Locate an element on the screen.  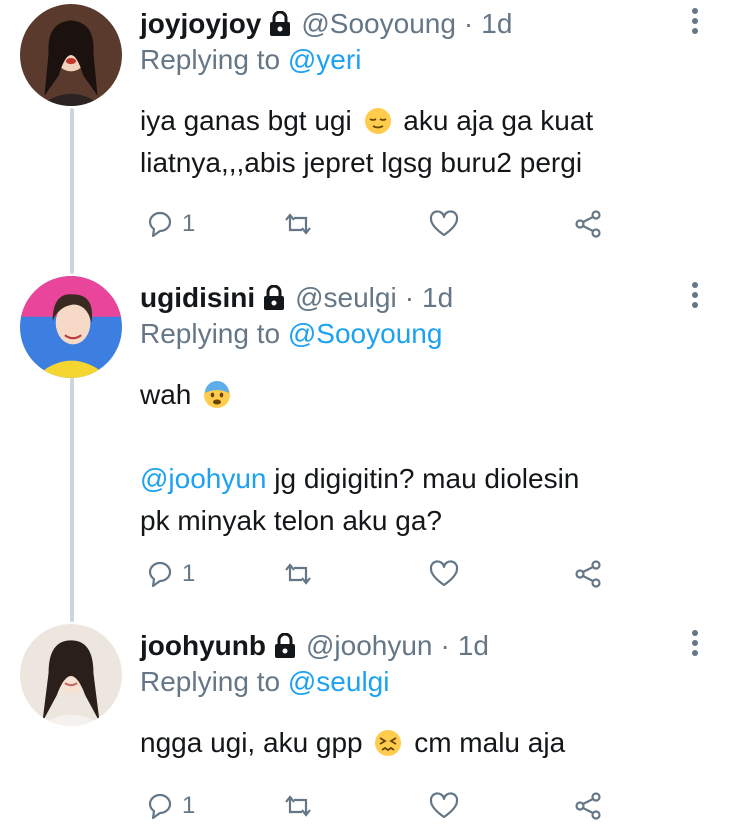
replying-to-mention: @yeri is located at coordinates (325, 59).